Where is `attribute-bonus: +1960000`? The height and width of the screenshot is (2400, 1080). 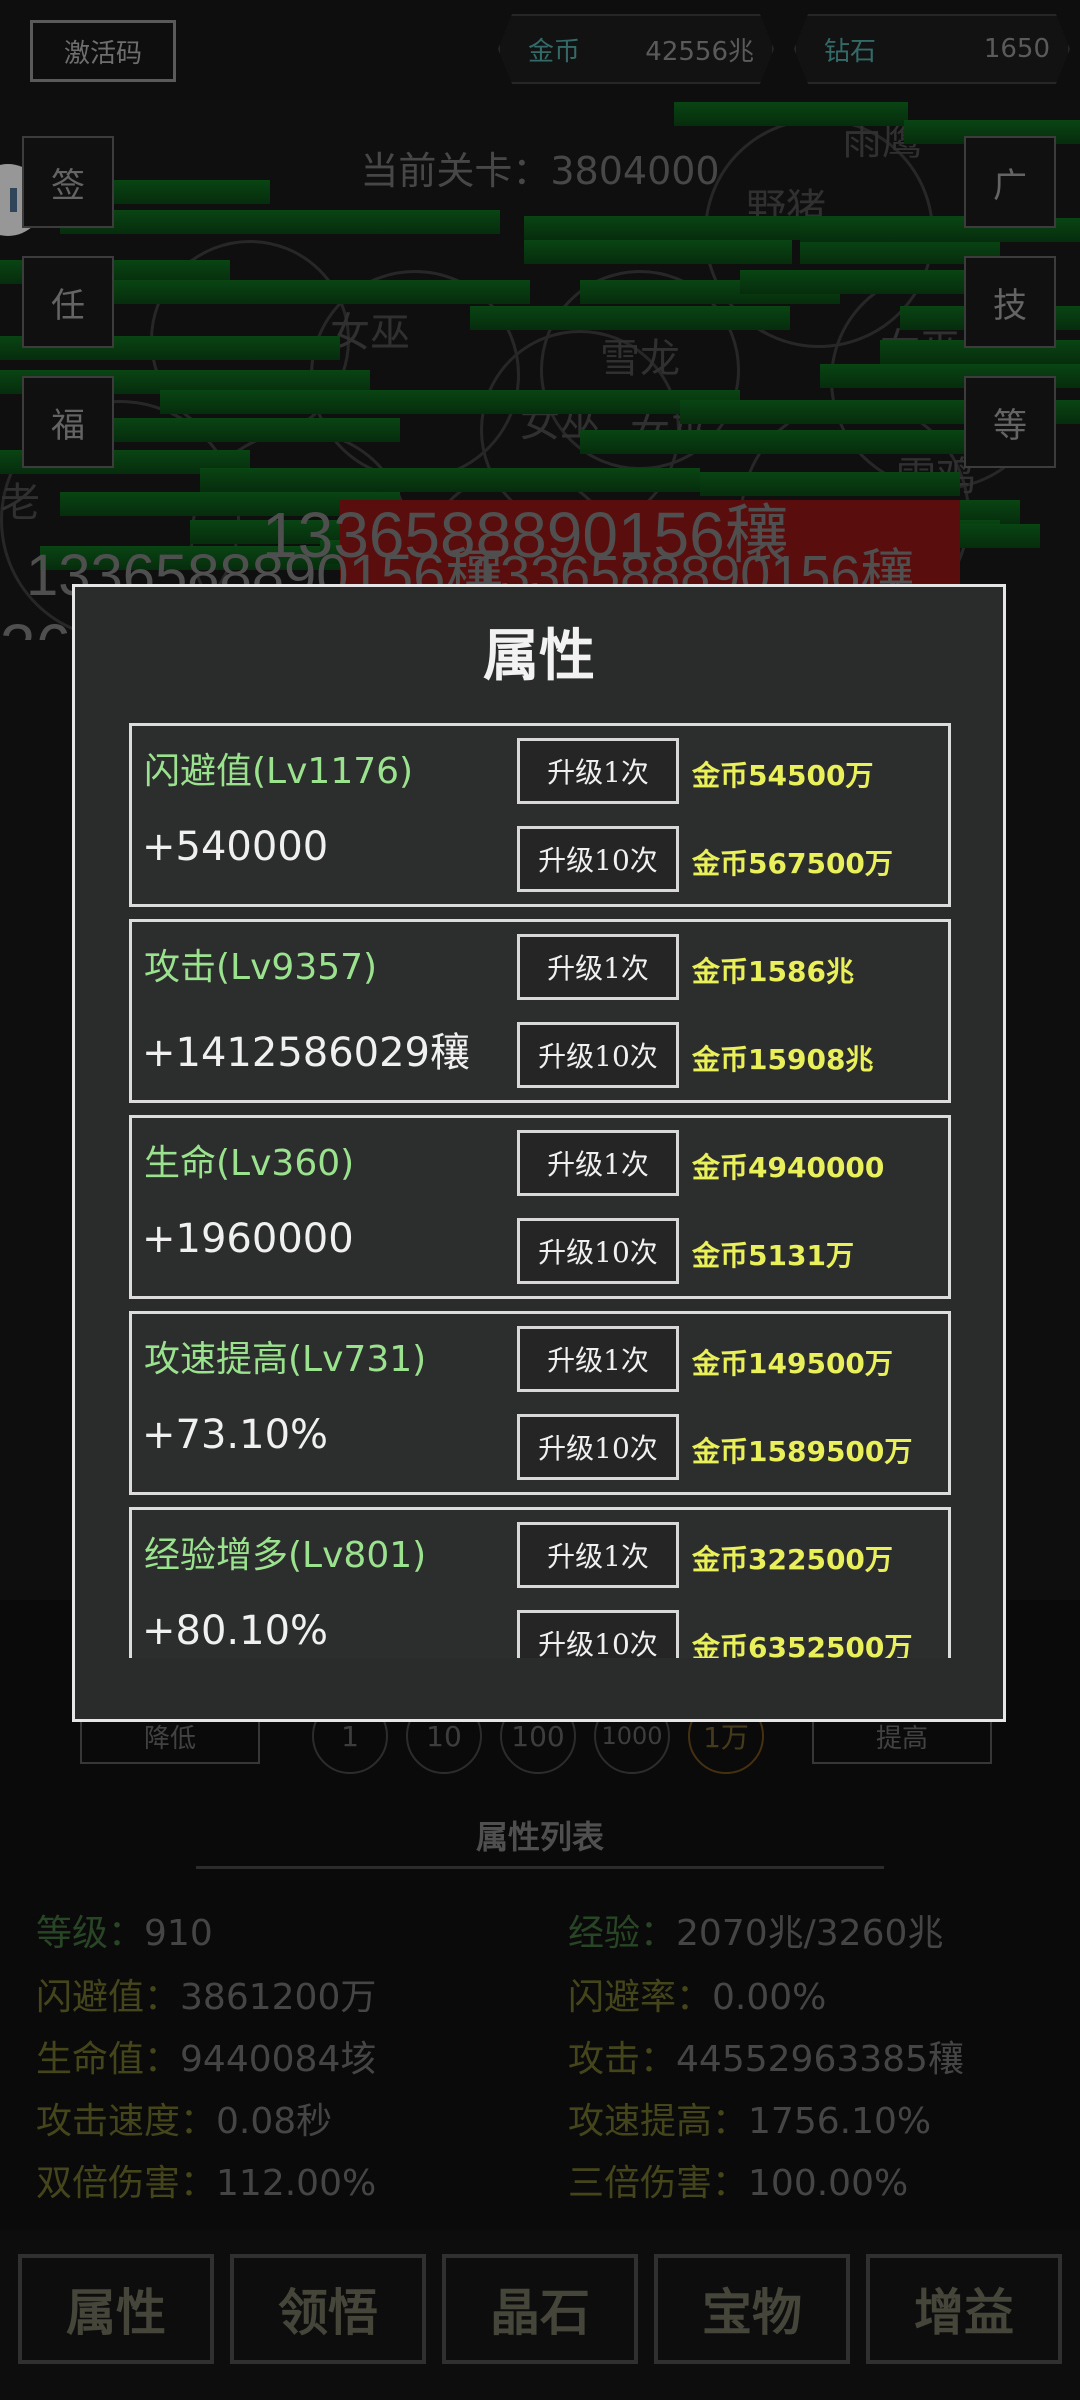
attribute-bonus: +1960000 is located at coordinates (248, 1239).